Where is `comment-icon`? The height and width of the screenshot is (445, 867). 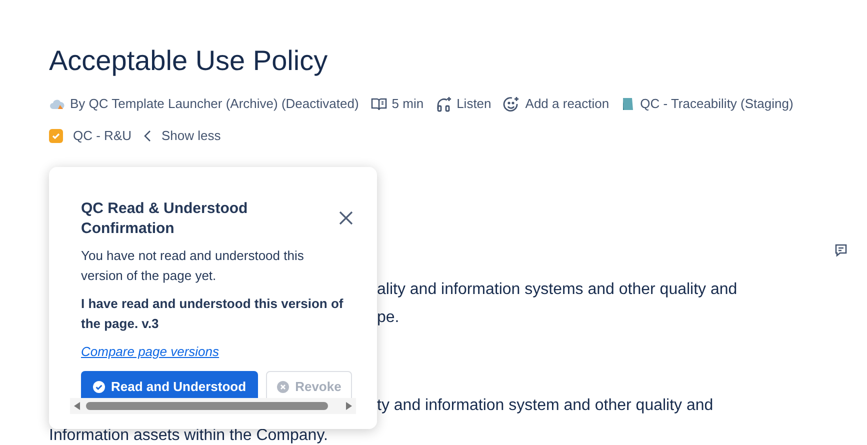 comment-icon is located at coordinates (841, 250).